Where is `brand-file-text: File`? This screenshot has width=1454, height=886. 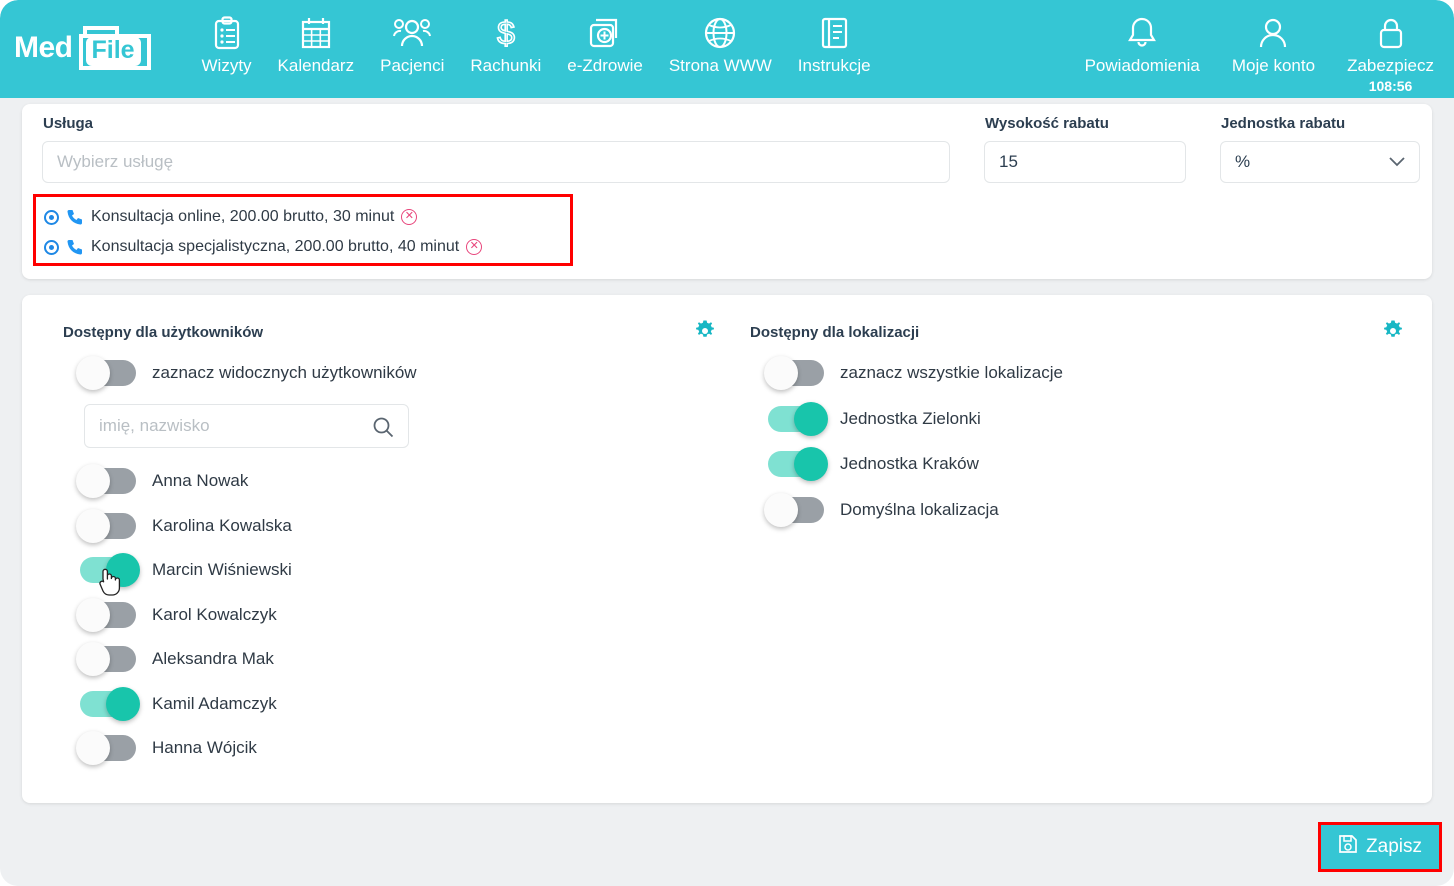 brand-file-text: File is located at coordinates (113, 51).